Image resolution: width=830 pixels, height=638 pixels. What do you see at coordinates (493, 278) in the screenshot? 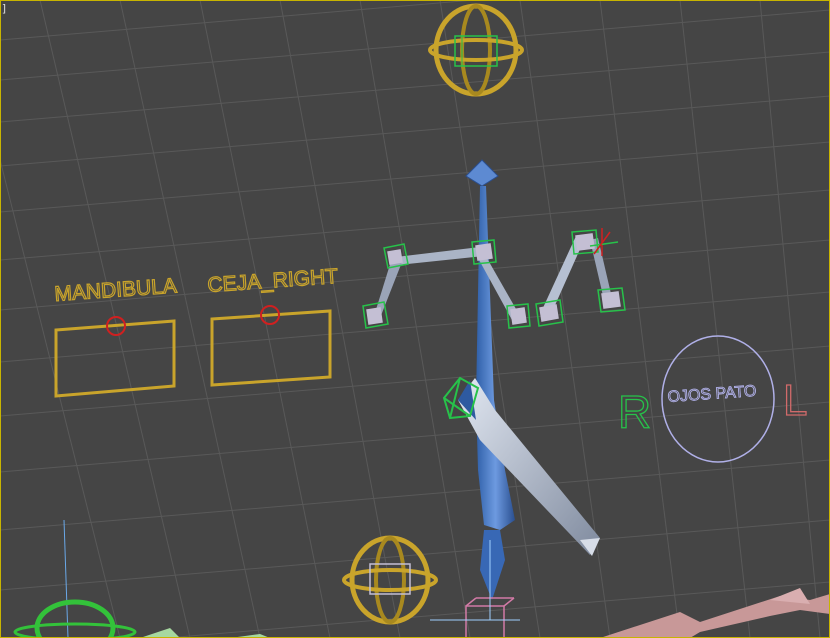
I see `brow-bones` at bounding box center [493, 278].